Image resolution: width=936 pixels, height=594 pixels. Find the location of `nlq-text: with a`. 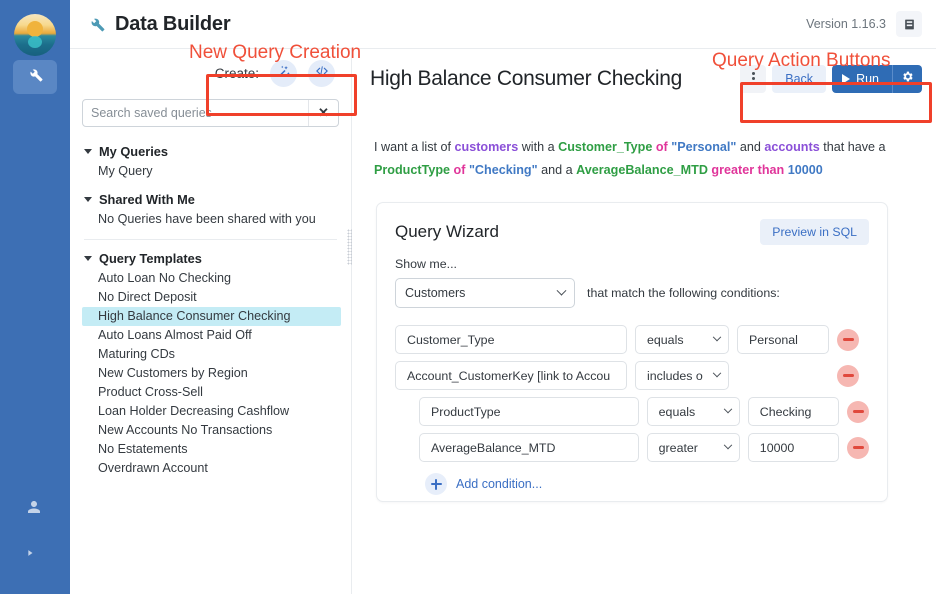

nlq-text: with a is located at coordinates (538, 147).